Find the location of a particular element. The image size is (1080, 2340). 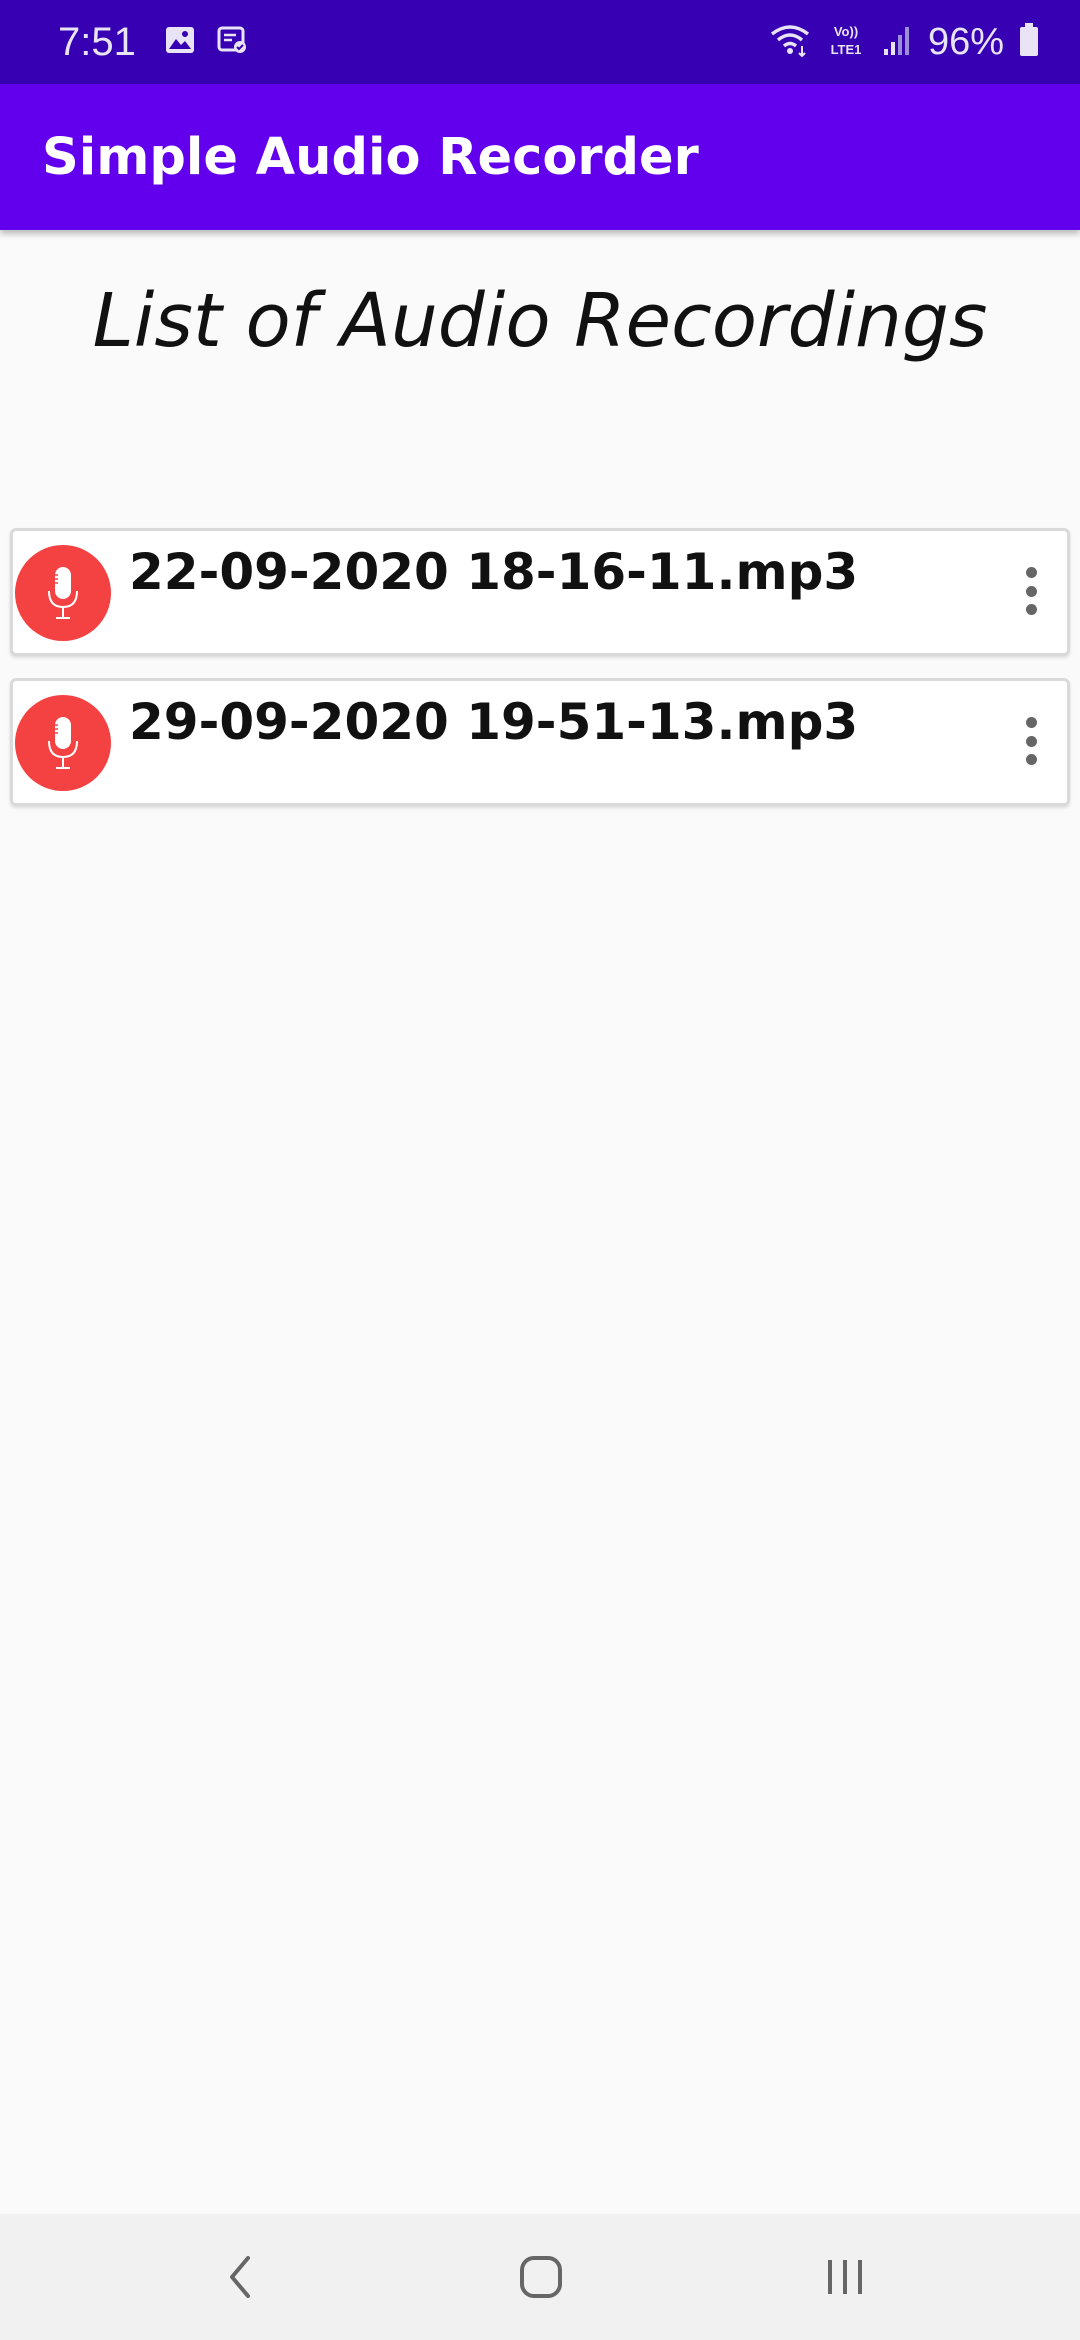

signal-icon is located at coordinates (897, 42).